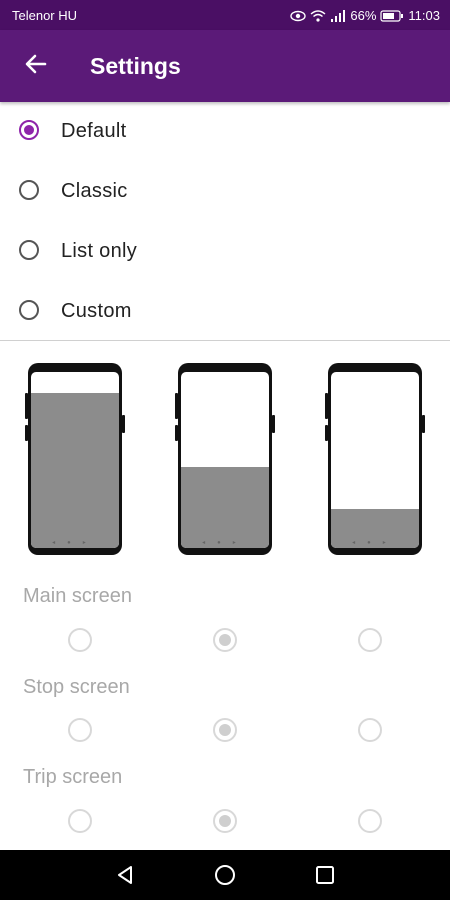 The height and width of the screenshot is (900, 450). Describe the element at coordinates (424, 15) in the screenshot. I see `status-time: 11:03` at that location.